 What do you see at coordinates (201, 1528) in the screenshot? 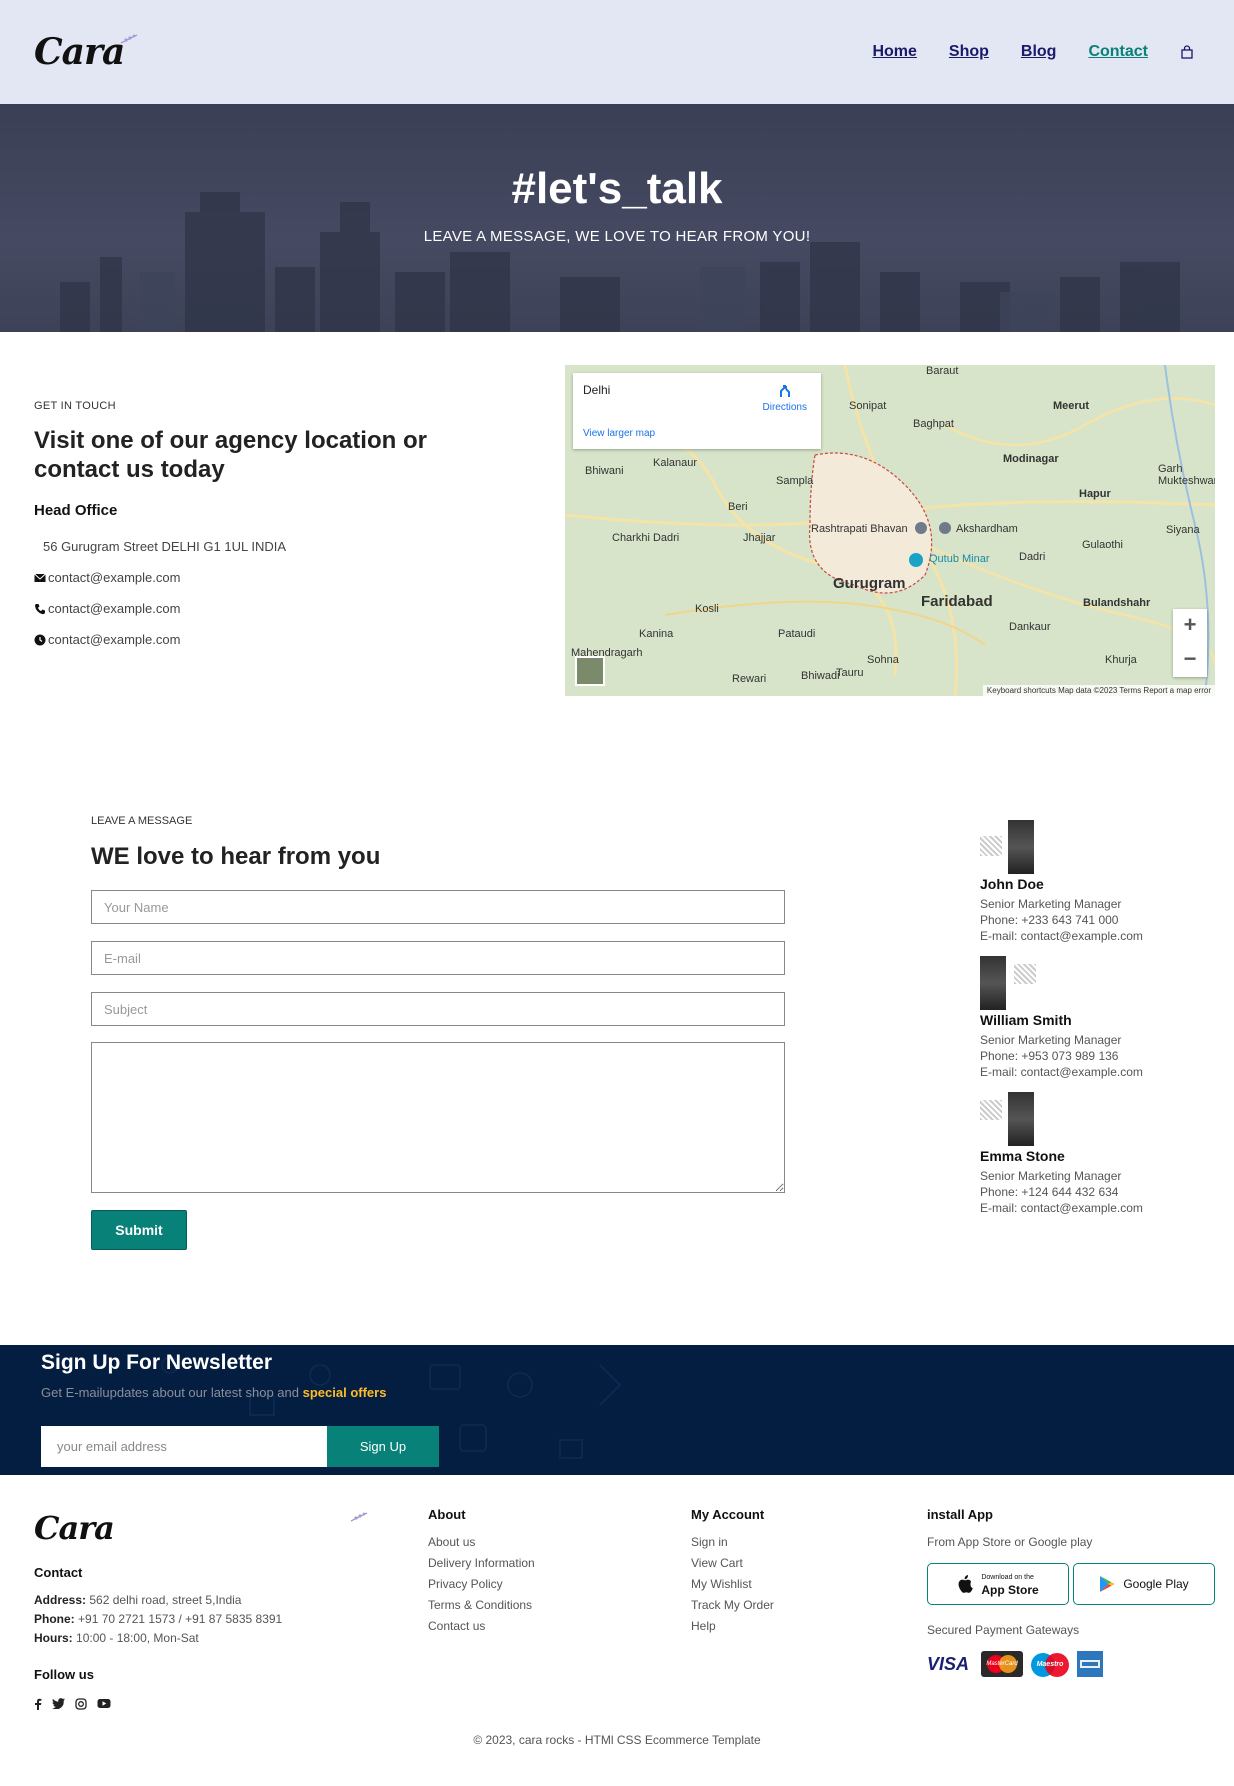
I see `footer-logo: Cara` at bounding box center [201, 1528].